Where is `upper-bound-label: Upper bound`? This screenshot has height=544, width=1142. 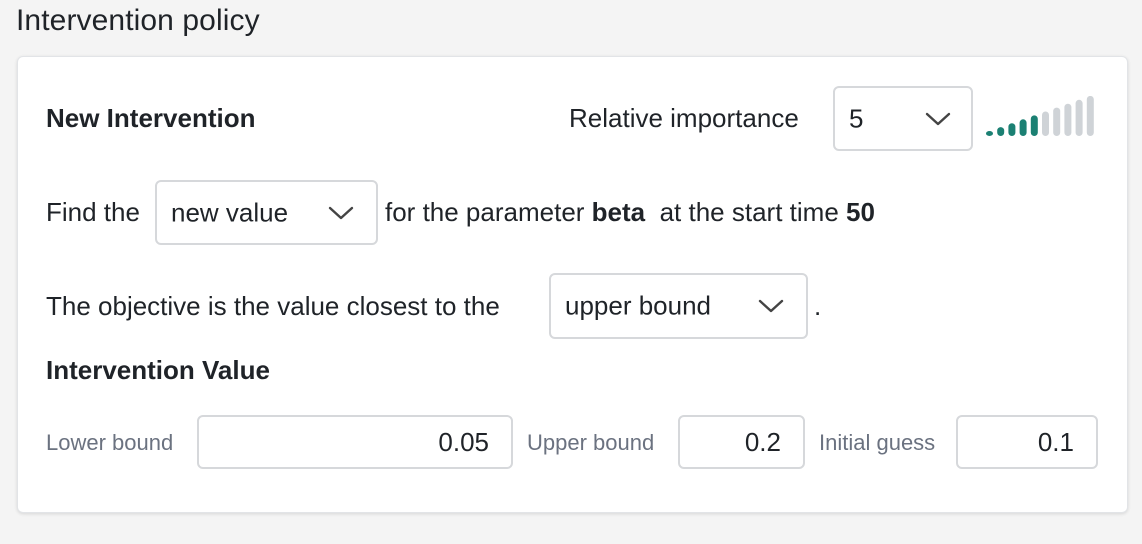
upper-bound-label: Upper bound is located at coordinates (591, 442).